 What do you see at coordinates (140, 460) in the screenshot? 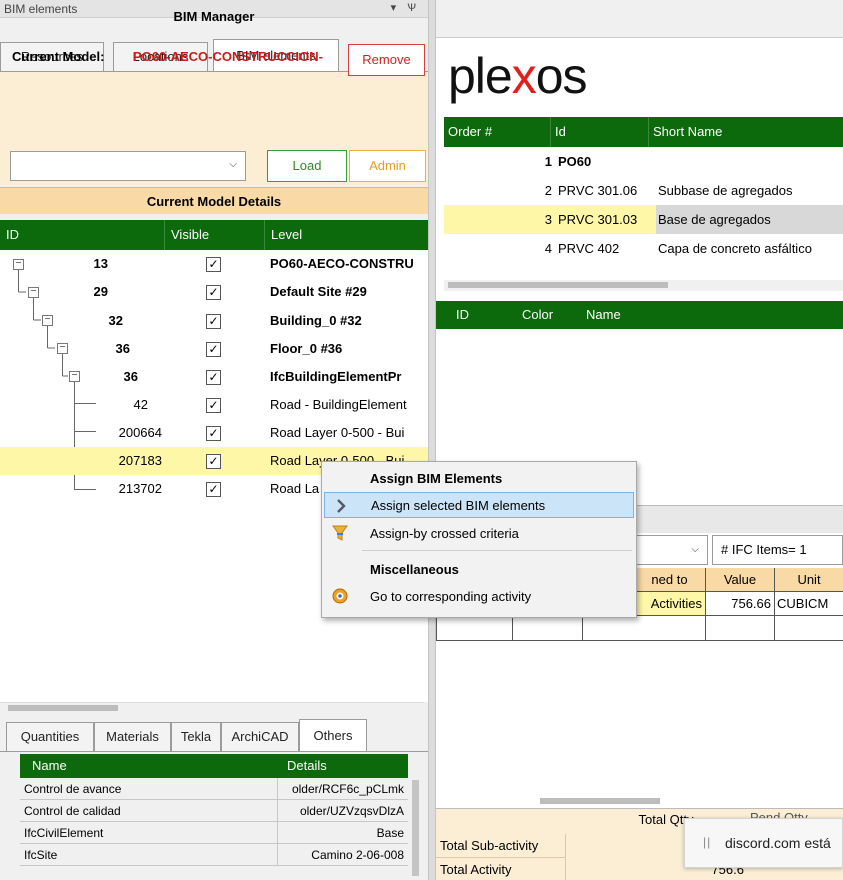
I see `tree-row-id: 207183` at bounding box center [140, 460].